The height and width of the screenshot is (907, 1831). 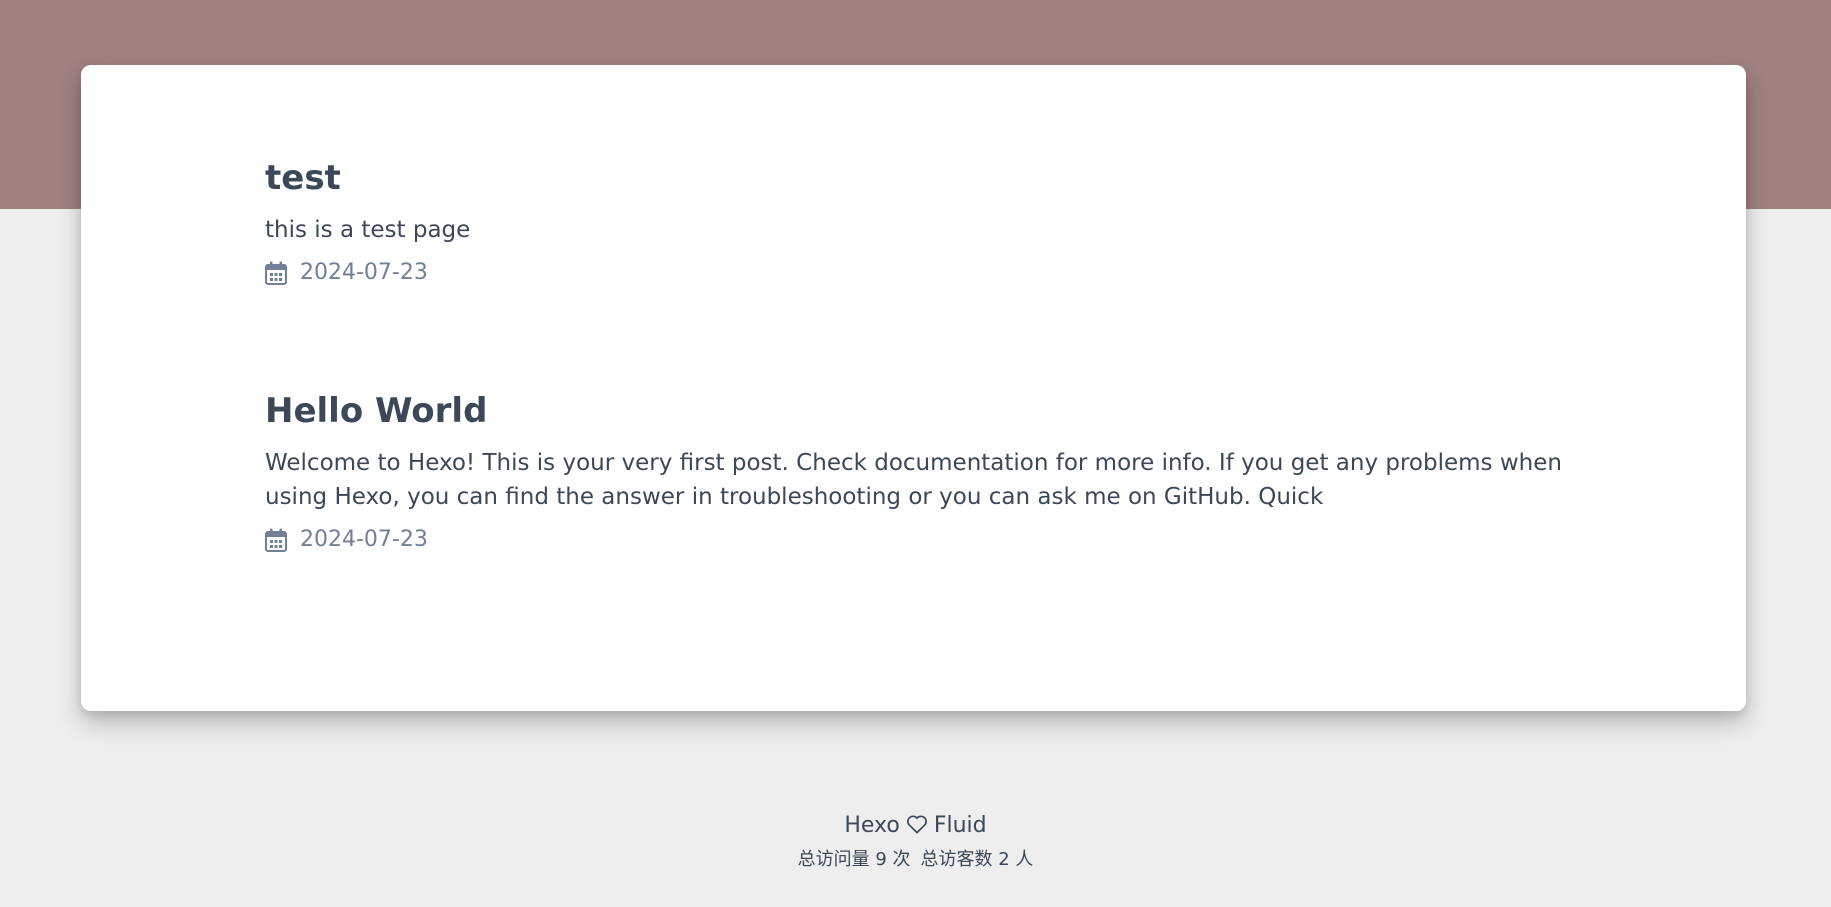 What do you see at coordinates (930, 230) in the screenshot?
I see `post-excerpt: this is a test page` at bounding box center [930, 230].